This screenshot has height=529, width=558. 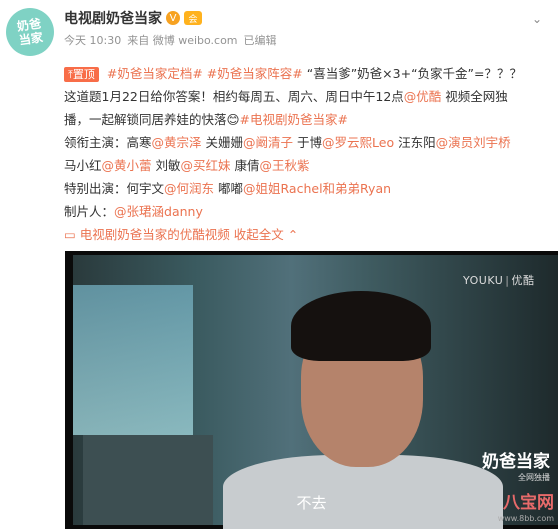 What do you see at coordinates (177, 142) in the screenshot?
I see `mention-link: @黄宗泽` at bounding box center [177, 142].